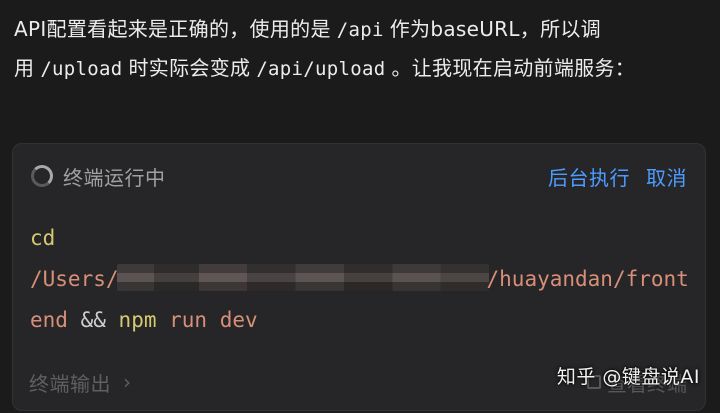  What do you see at coordinates (302, 277) in the screenshot?
I see `redacted-path-segment` at bounding box center [302, 277].